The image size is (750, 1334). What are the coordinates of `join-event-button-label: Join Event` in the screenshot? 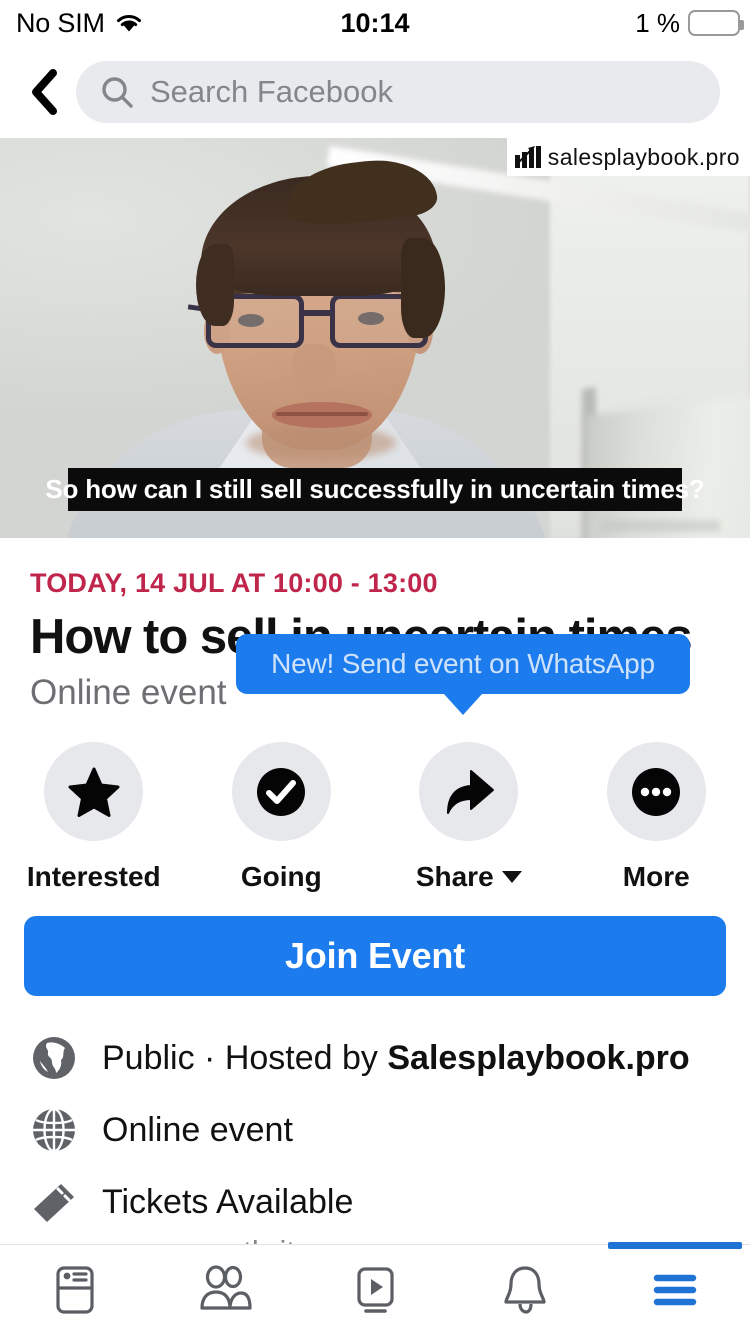 It's located at (375, 955).